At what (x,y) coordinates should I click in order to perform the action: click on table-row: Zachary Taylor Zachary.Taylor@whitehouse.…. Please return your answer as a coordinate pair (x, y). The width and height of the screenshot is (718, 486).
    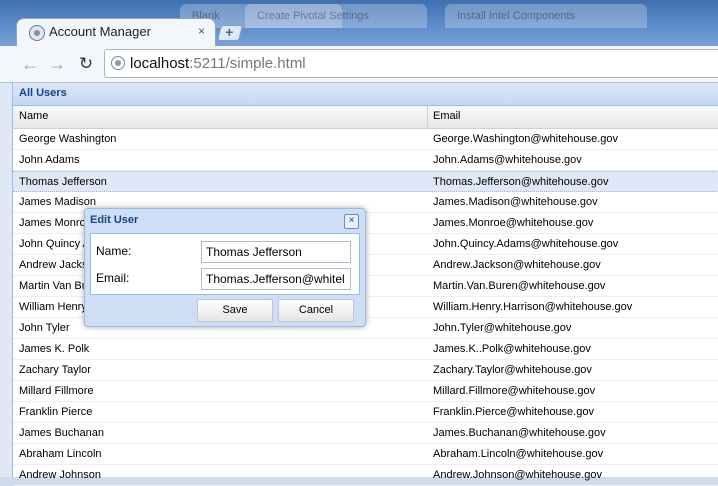
    Looking at the image, I should click on (365, 370).